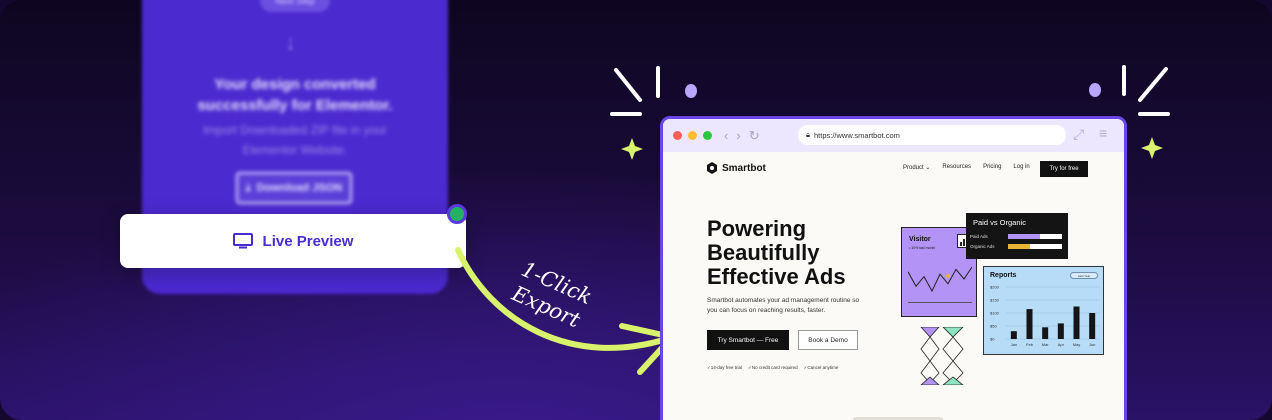  Describe the element at coordinates (956, 167) in the screenshot. I see `nav-resources: Resources` at that location.